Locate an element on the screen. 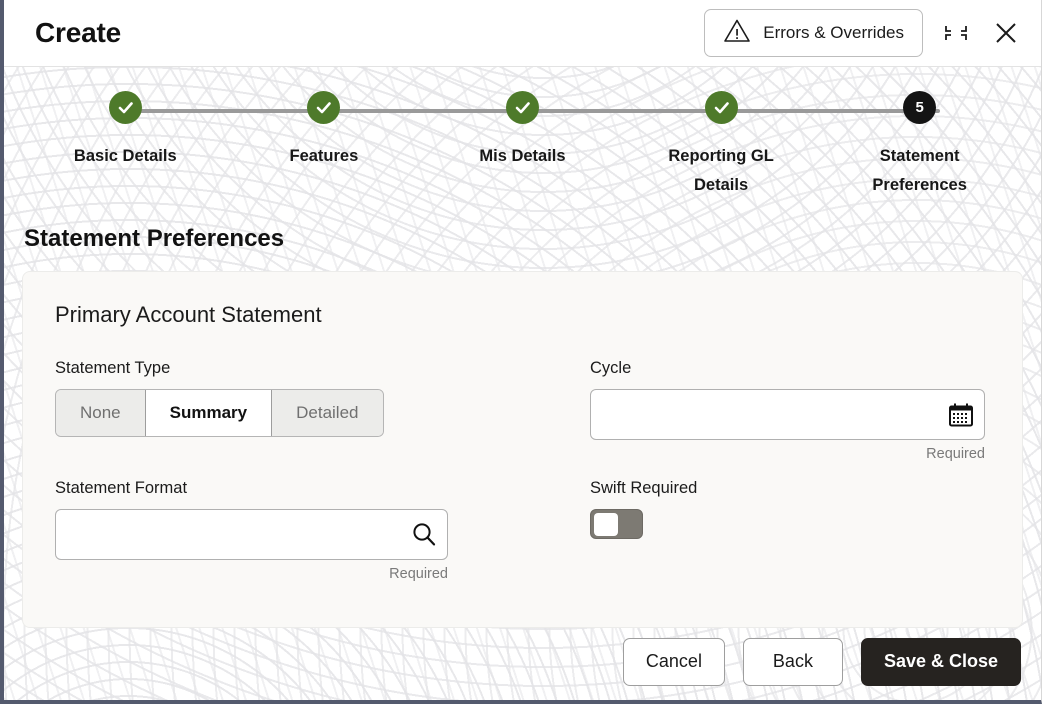 The width and height of the screenshot is (1042, 704). cycle-input-wrapper is located at coordinates (787, 414).